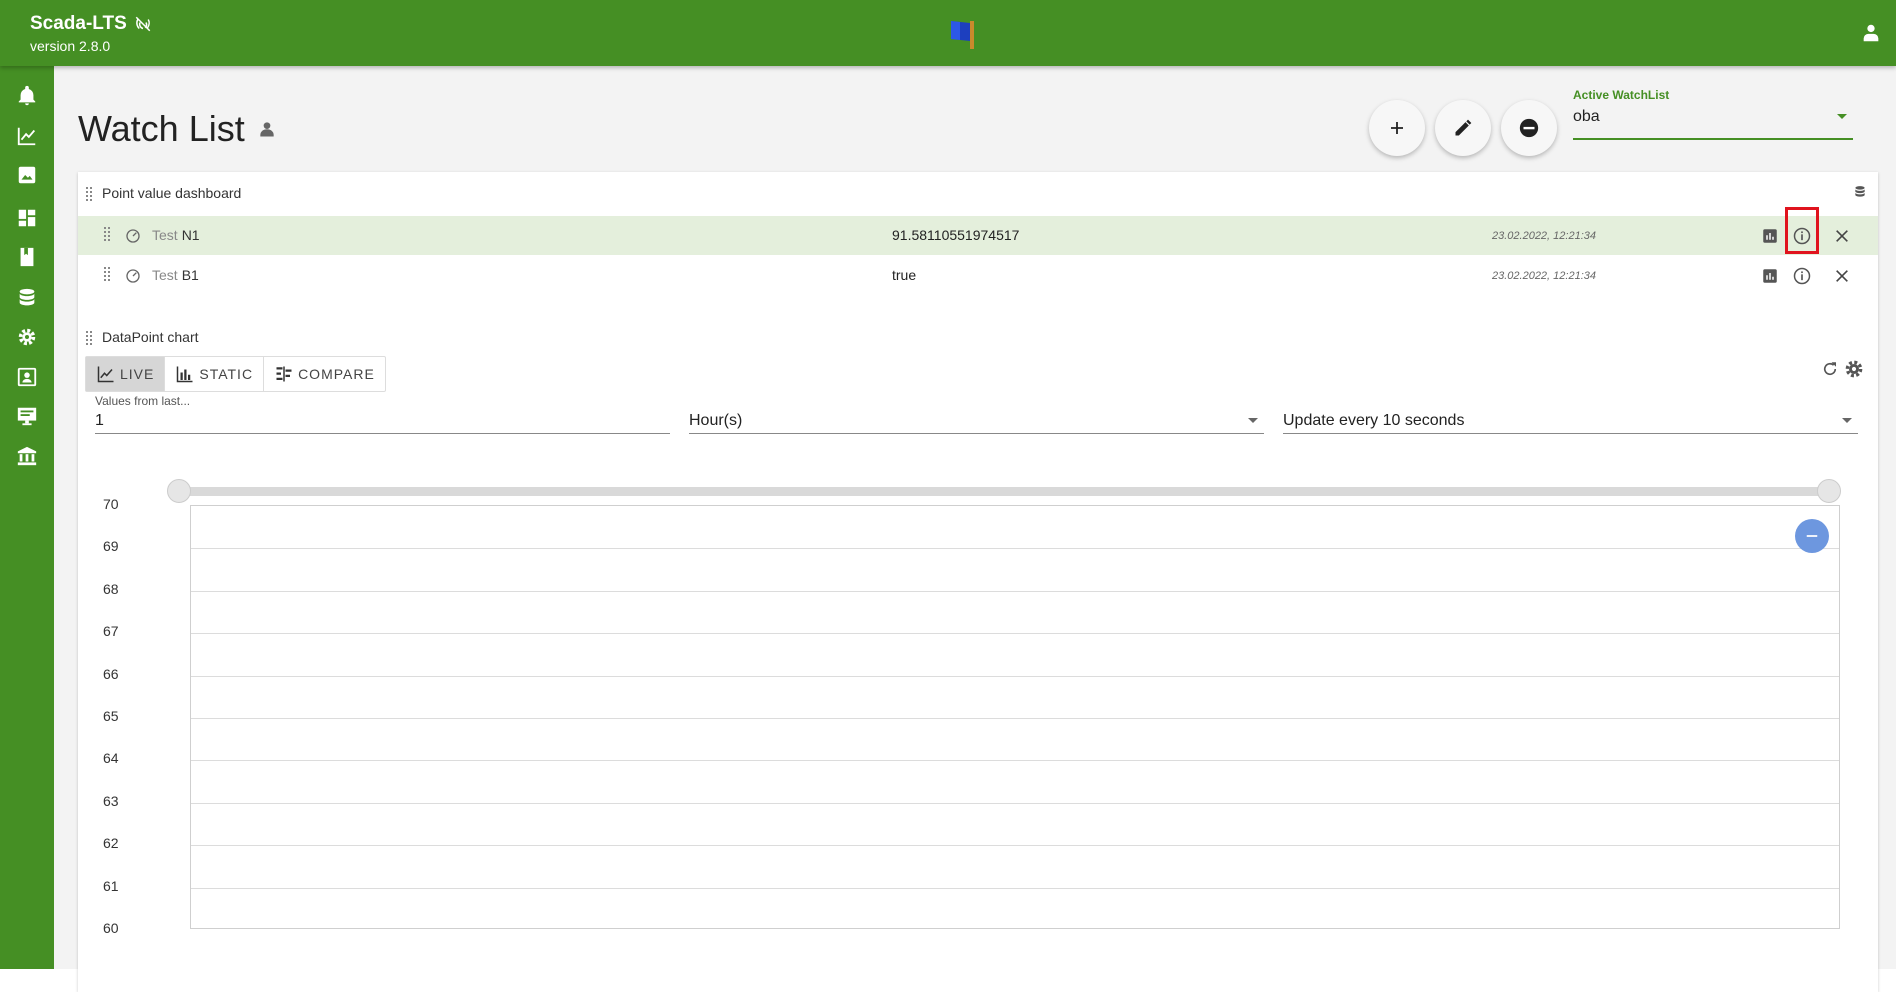 The image size is (1896, 992). What do you see at coordinates (27, 136) in the screenshot?
I see `trend-chart-icon` at bounding box center [27, 136].